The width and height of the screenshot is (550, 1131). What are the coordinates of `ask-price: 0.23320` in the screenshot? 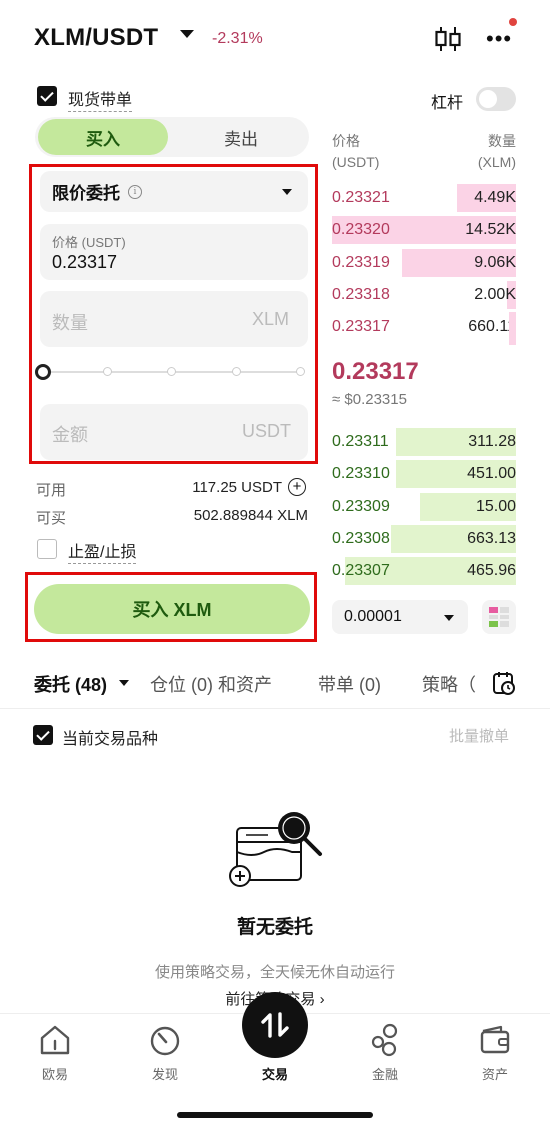 It's located at (361, 230).